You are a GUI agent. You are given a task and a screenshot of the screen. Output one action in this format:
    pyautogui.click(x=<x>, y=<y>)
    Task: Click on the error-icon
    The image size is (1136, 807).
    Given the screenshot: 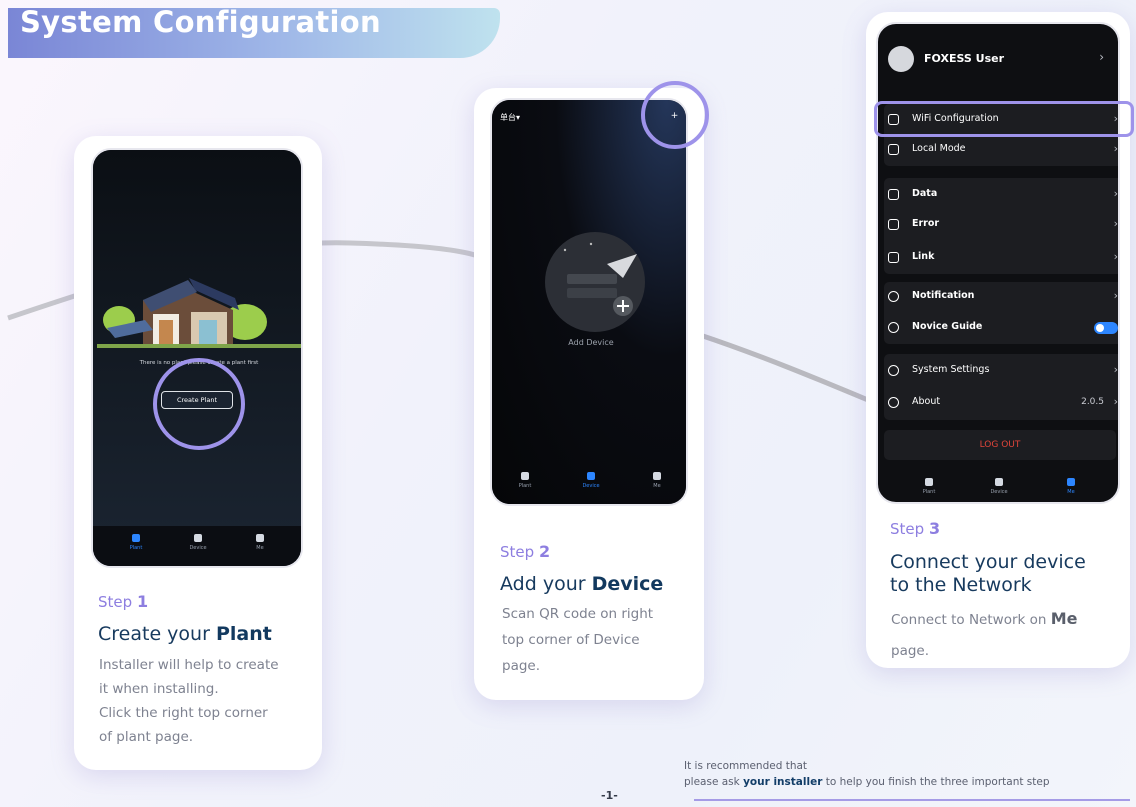 What is the action you would take?
    pyautogui.click(x=893, y=224)
    